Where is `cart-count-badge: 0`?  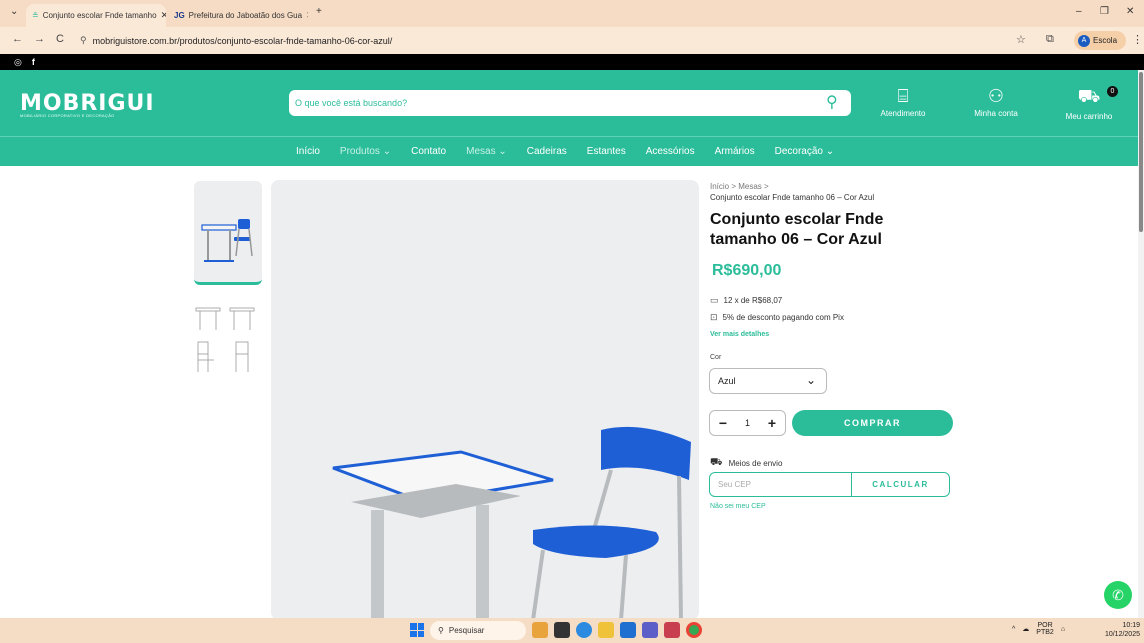
cart-count-badge: 0 is located at coordinates (1112, 91).